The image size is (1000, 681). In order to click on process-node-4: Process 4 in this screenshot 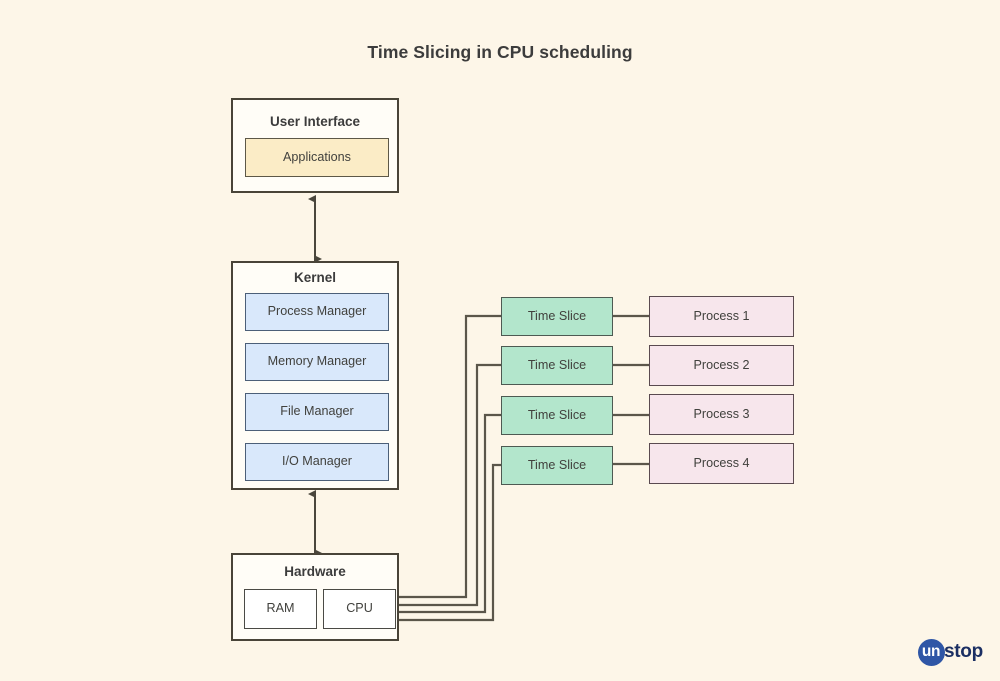, I will do `click(721, 463)`.